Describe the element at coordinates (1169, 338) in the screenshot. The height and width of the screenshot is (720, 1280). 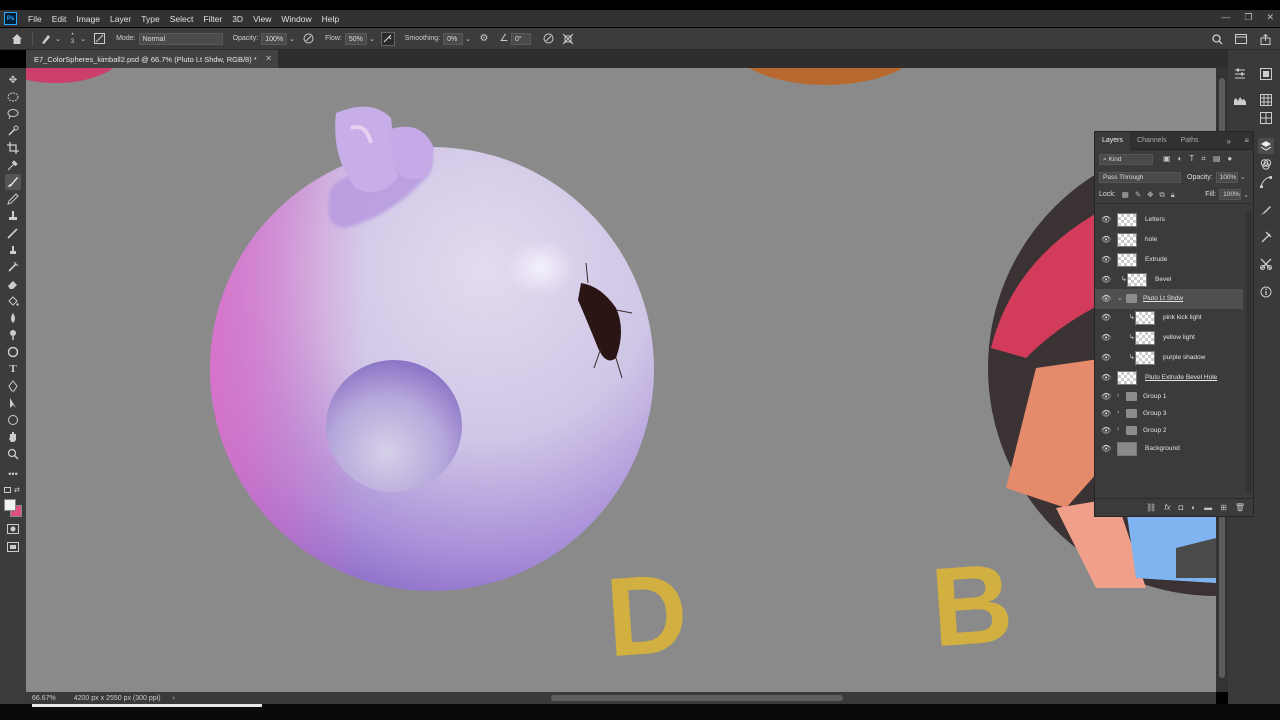
I see `layer-row-yellow-light: 👁︎ ↳ yellow light` at that location.